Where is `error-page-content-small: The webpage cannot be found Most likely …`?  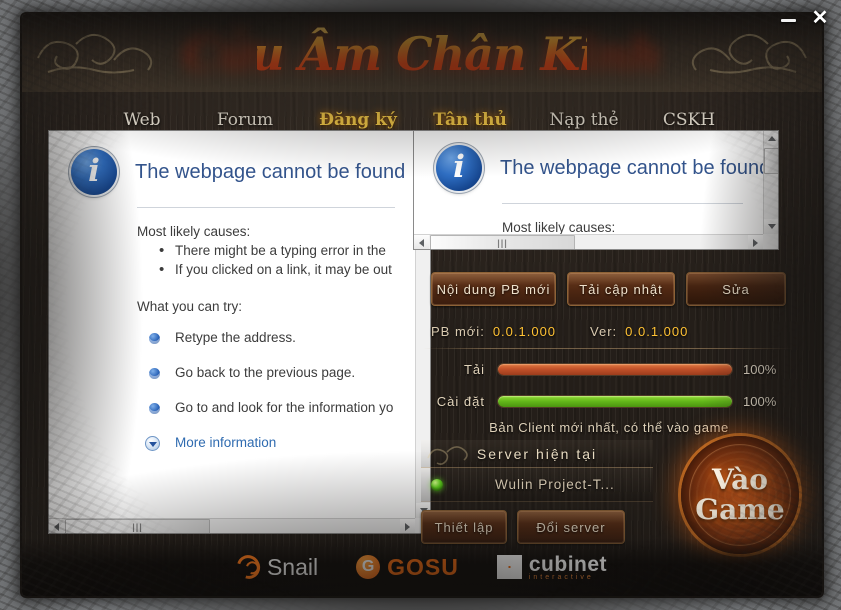
error-page-content-small: The webpage cannot be found Most likely … is located at coordinates (588, 190).